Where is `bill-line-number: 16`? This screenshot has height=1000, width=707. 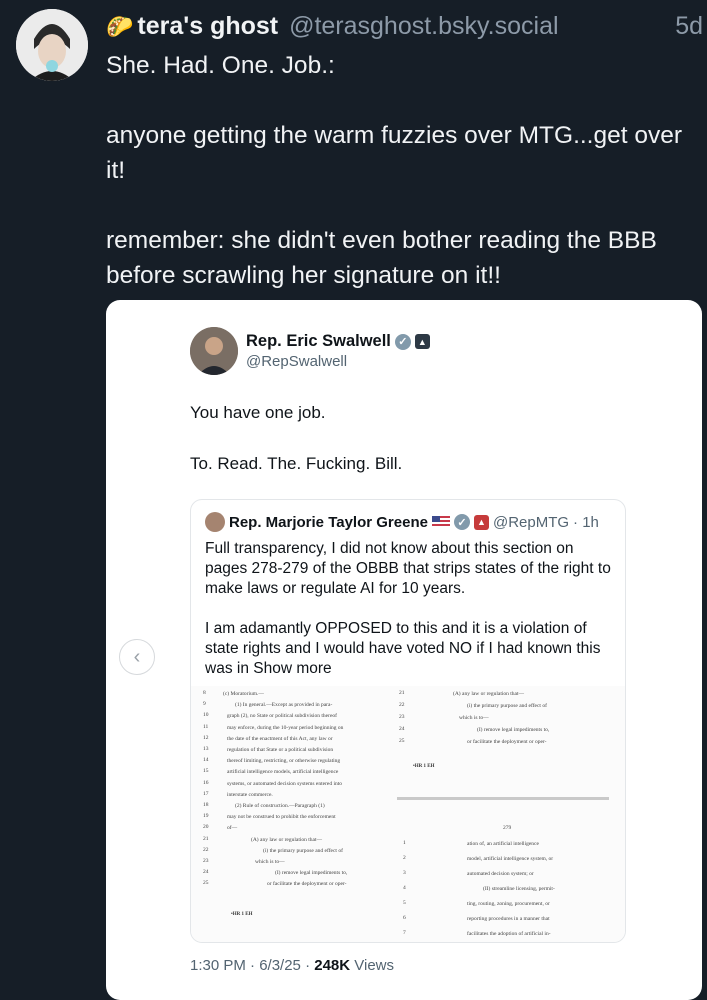 bill-line-number: 16 is located at coordinates (206, 782).